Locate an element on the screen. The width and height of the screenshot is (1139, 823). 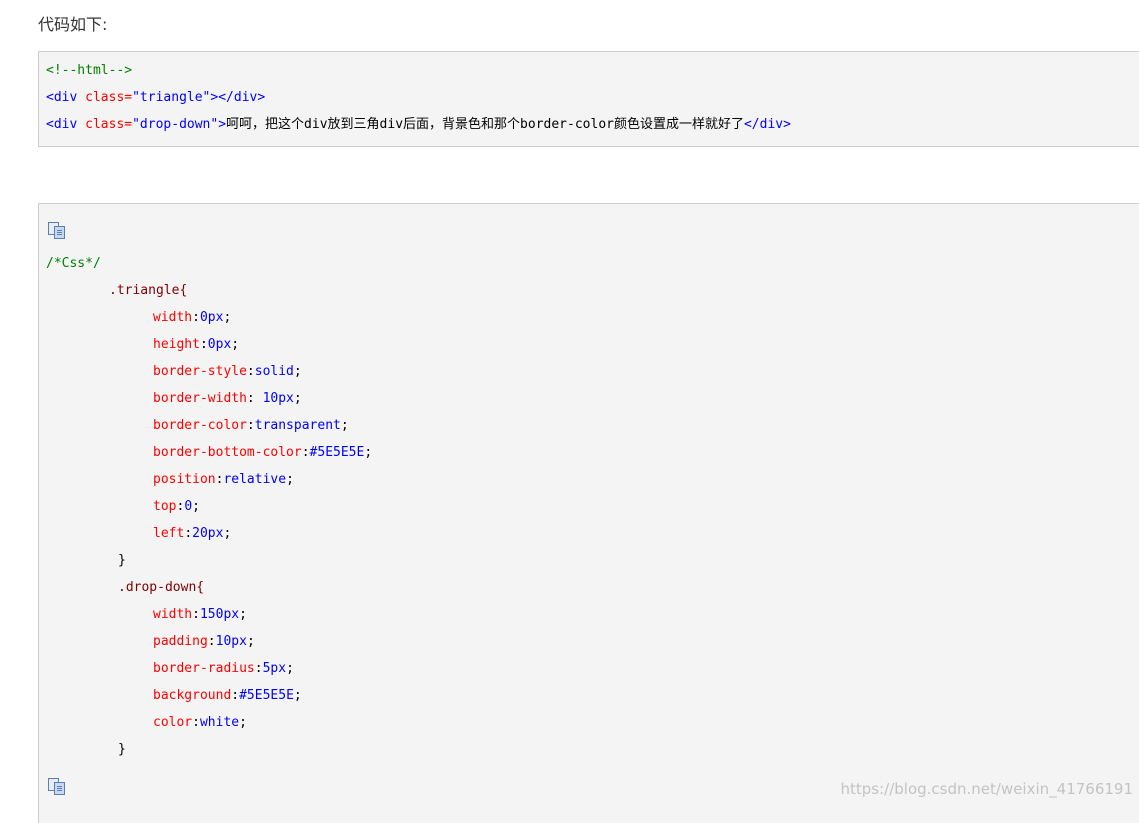
css-property: border-width is located at coordinates (200, 398).